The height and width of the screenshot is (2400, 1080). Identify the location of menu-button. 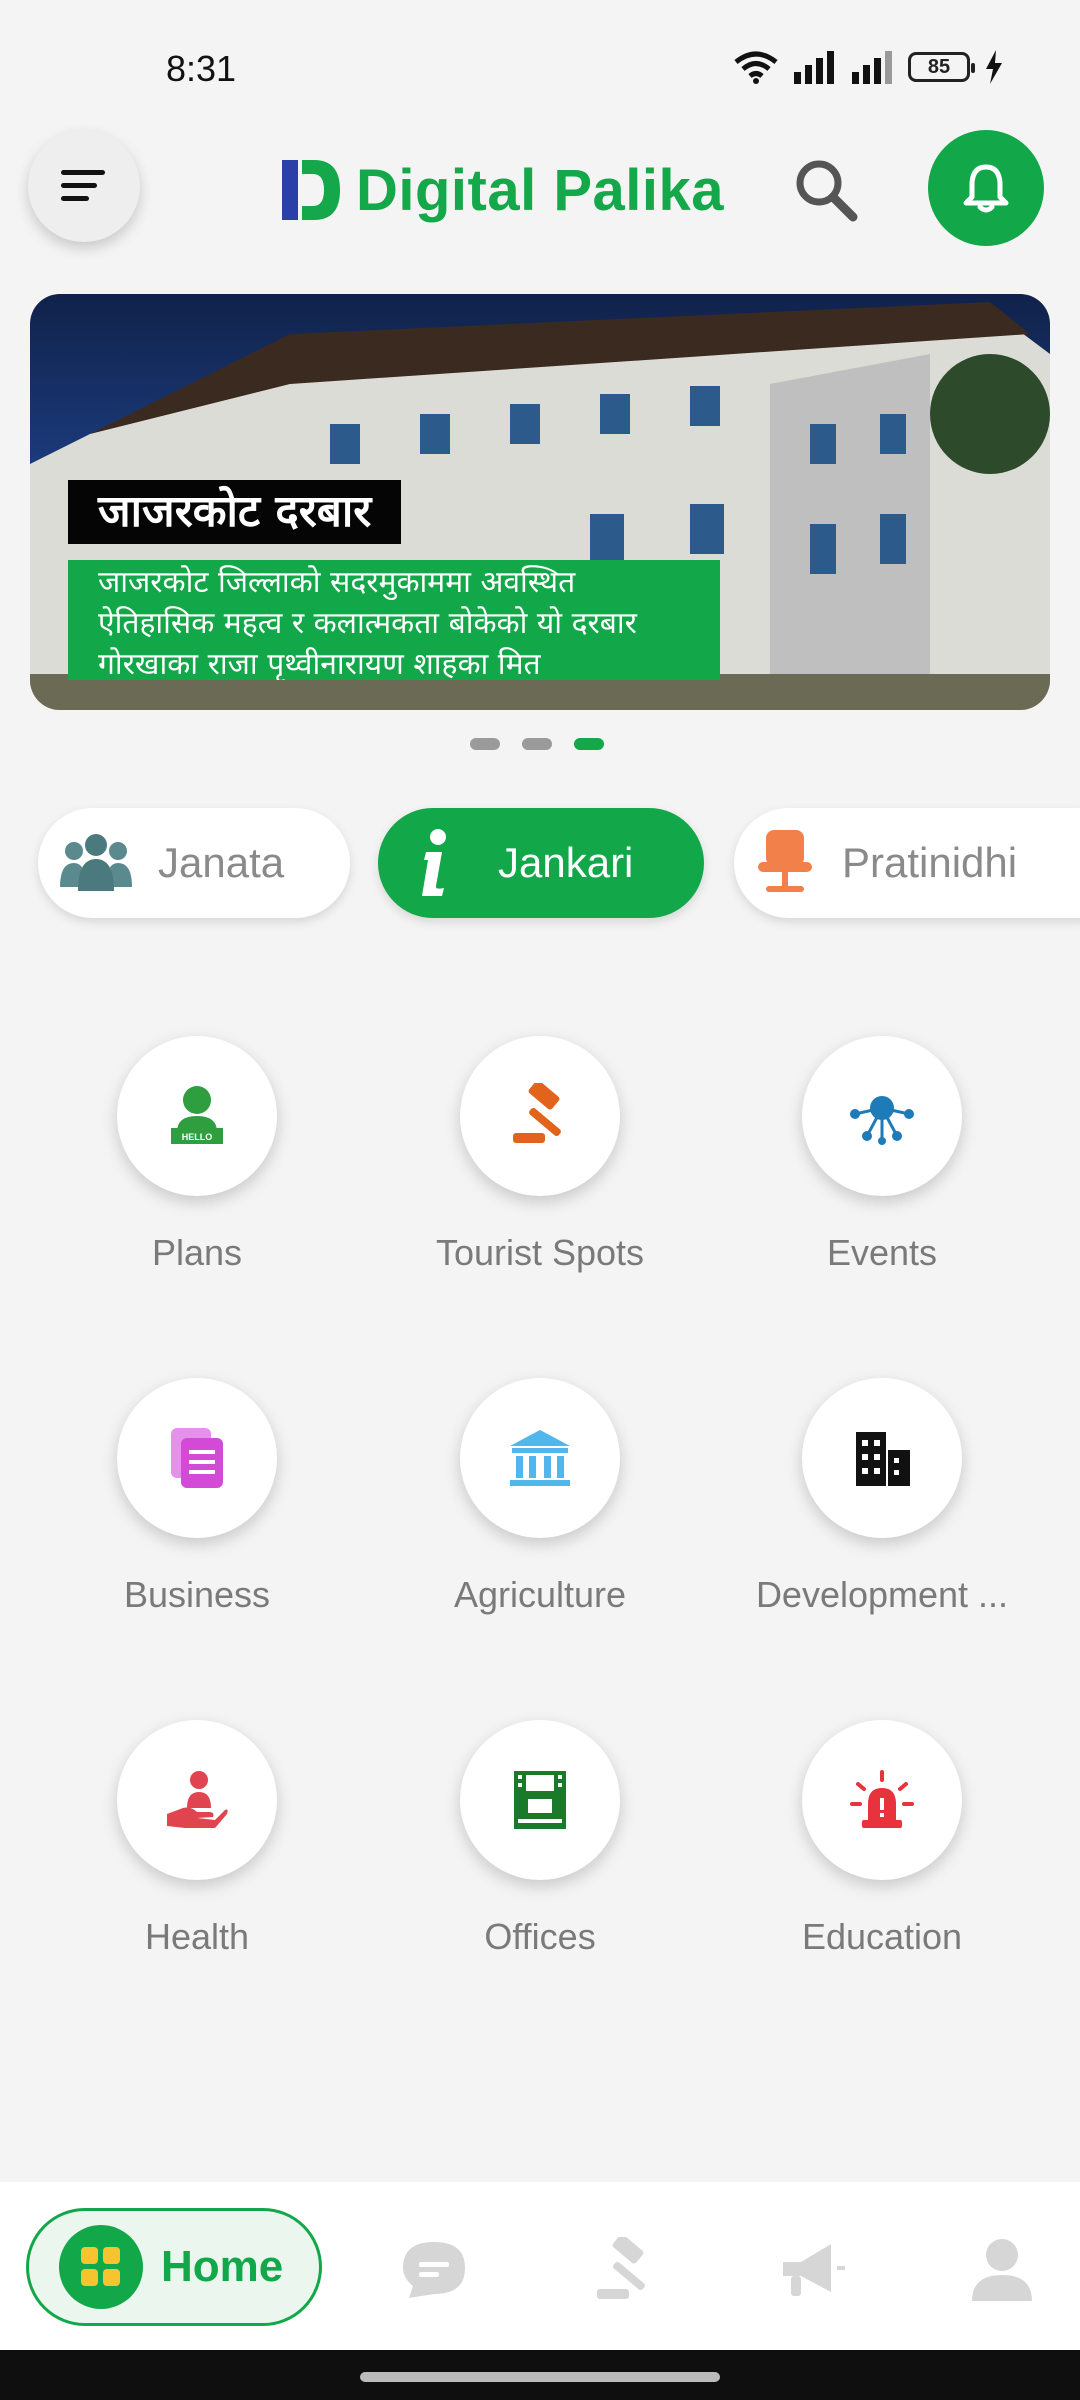
(84, 186).